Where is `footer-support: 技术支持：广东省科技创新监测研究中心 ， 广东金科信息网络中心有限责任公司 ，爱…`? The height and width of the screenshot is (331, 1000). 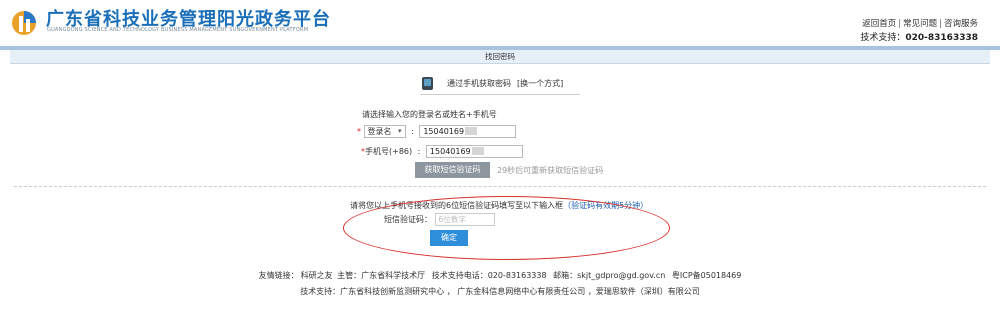 footer-support: 技术支持：广东省科技创新监测研究中心 ， 广东金科信息网络中心有限责任公司 ，爱… is located at coordinates (500, 291).